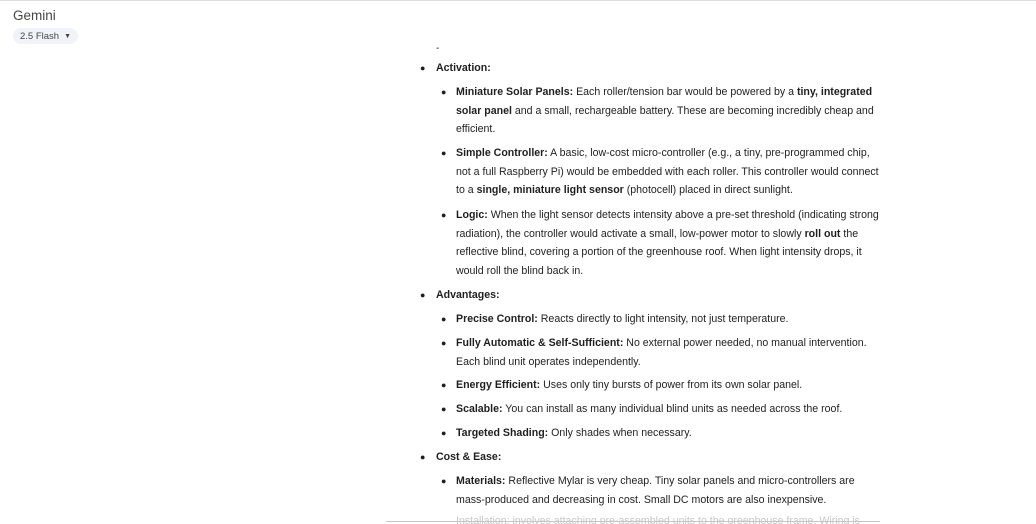 Image resolution: width=1036 pixels, height=524 pixels. What do you see at coordinates (46, 26) in the screenshot?
I see `app-header: Gemini 2.5 Flash ▼` at bounding box center [46, 26].